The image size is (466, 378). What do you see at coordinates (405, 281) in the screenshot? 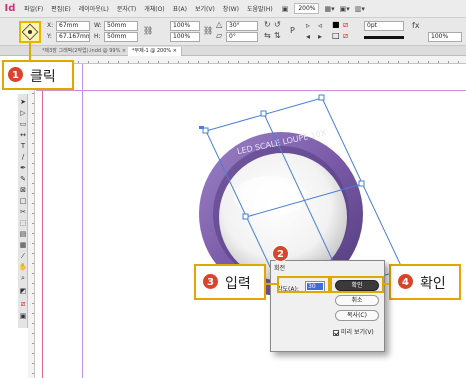
I see `step4-badge: 4` at bounding box center [405, 281].